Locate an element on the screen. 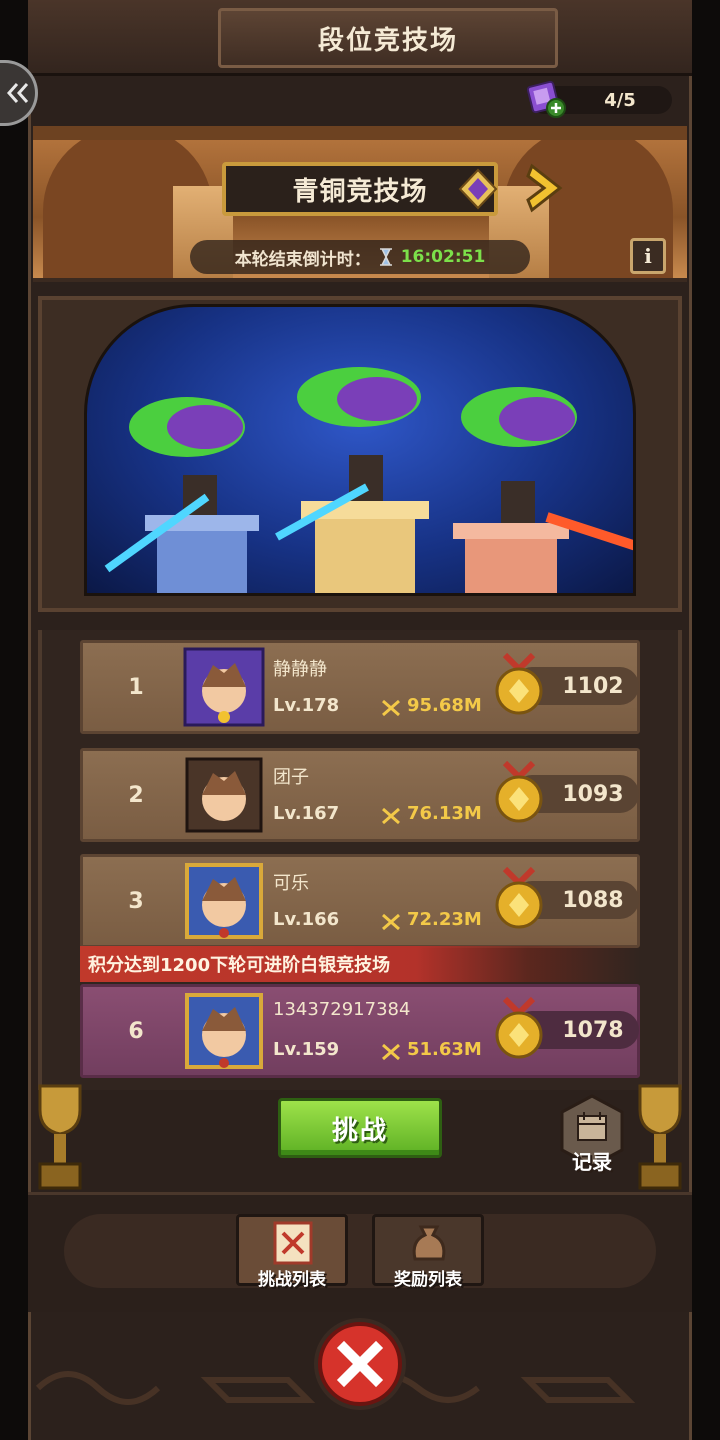  record-label: 记录 is located at coordinates (592, 1160).